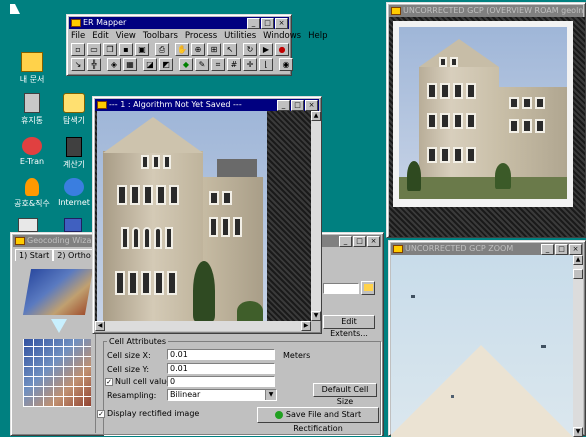 The height and width of the screenshot is (437, 586). I want to click on scroll-right-icon: ▶, so click(306, 326).